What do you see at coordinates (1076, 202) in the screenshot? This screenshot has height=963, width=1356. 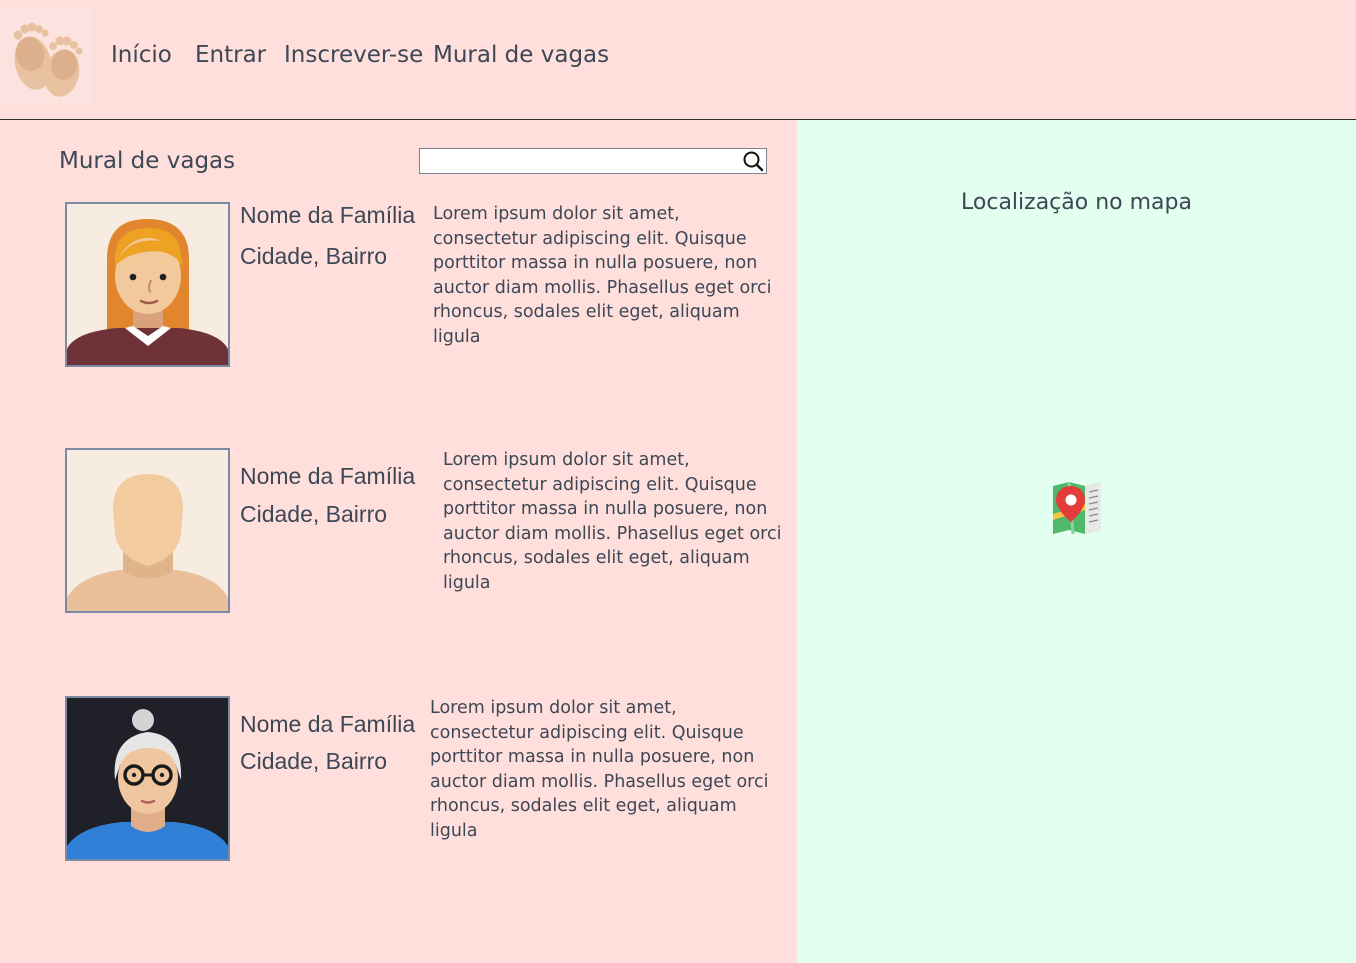 I see `map-title: Localização no mapa` at bounding box center [1076, 202].